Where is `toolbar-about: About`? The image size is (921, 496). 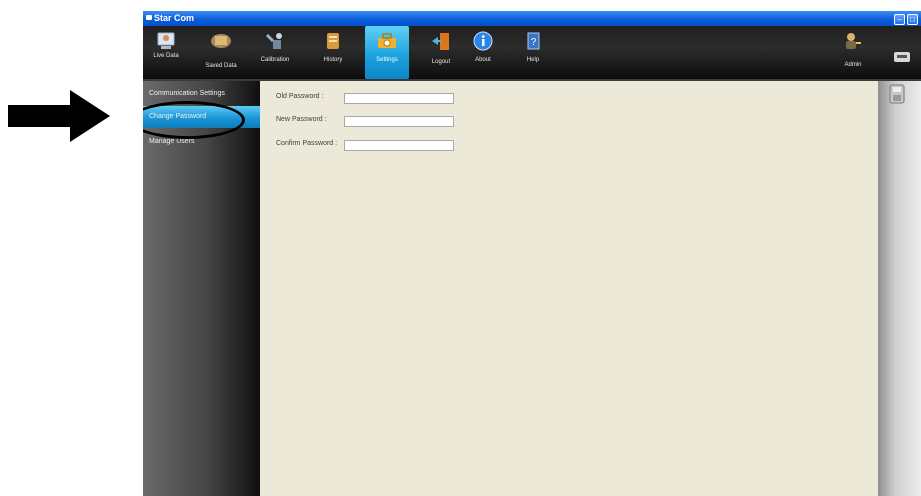
toolbar-about: About is located at coordinates (483, 52).